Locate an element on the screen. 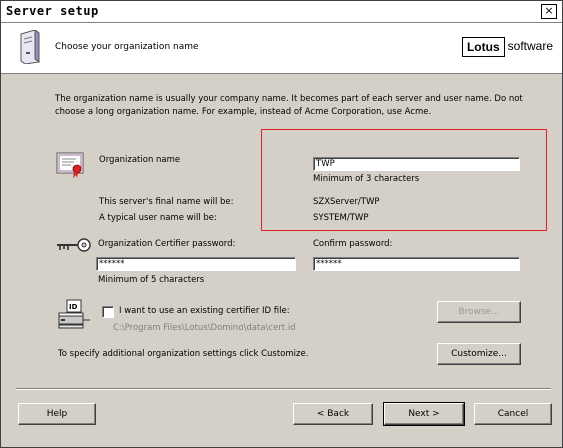 The image size is (563, 448). org-name-hint: Minimum of 3 characters is located at coordinates (366, 179).